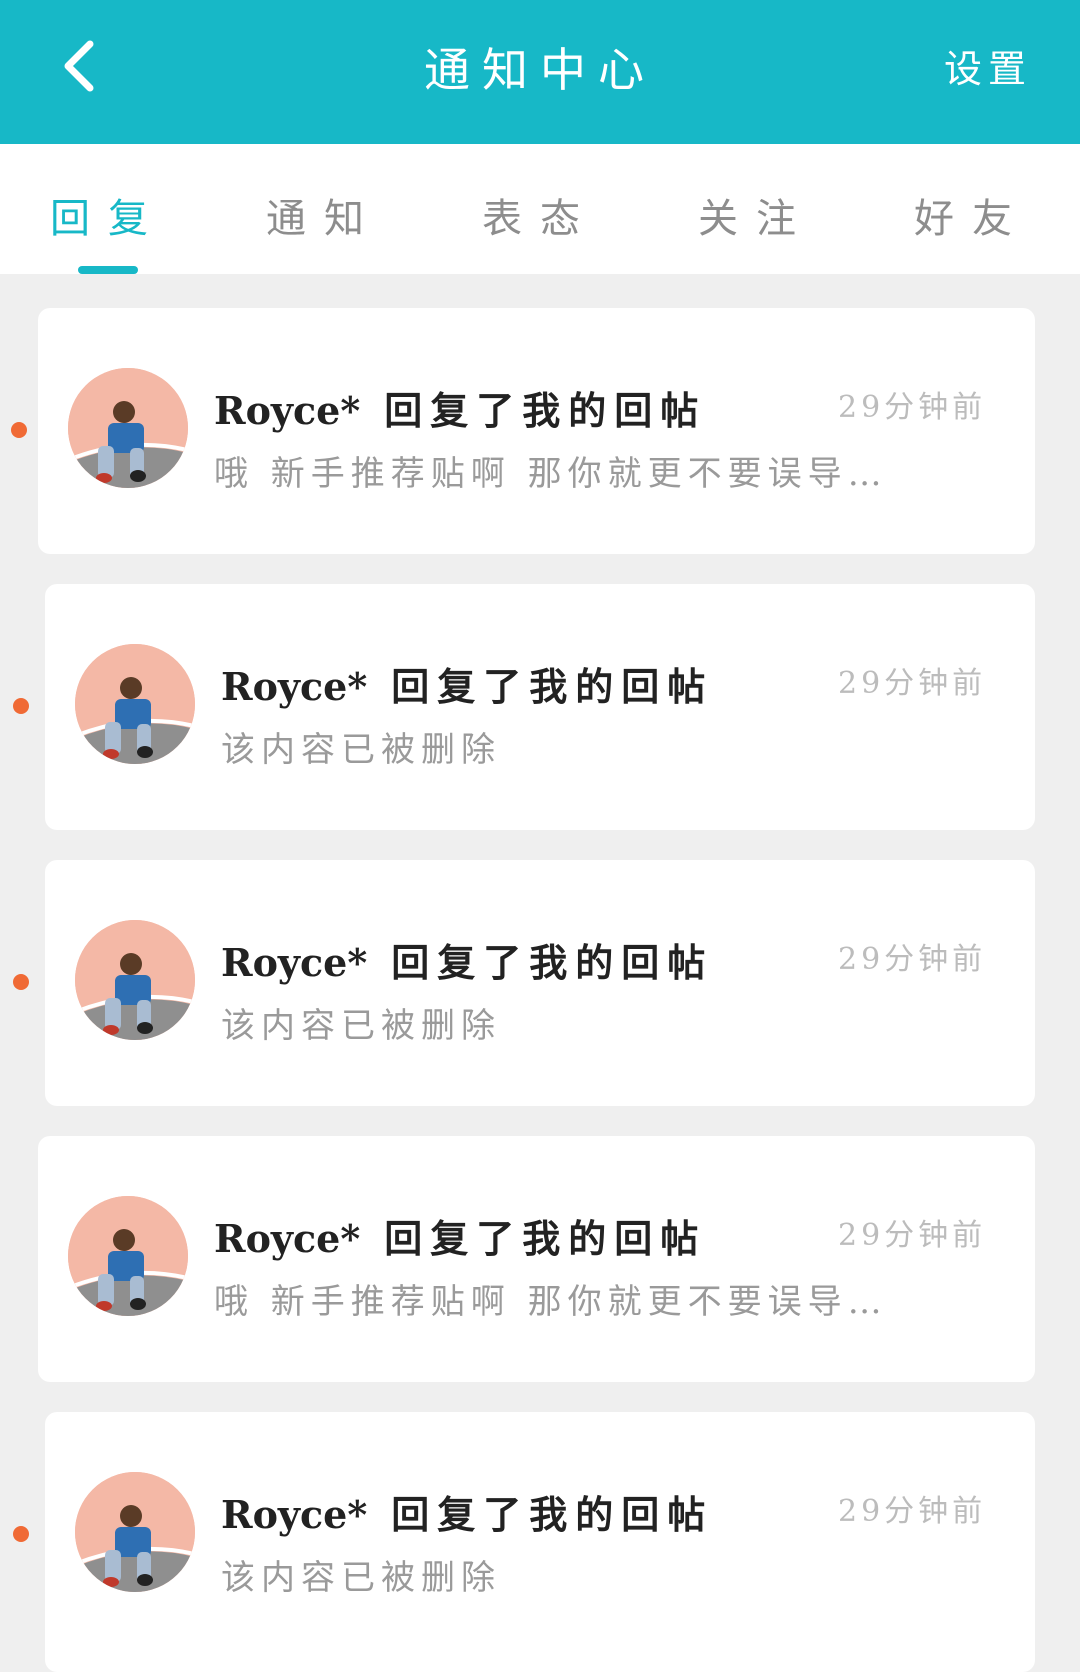 This screenshot has width=1080, height=1672. What do you see at coordinates (108, 219) in the screenshot?
I see `tab-label: 回复` at bounding box center [108, 219].